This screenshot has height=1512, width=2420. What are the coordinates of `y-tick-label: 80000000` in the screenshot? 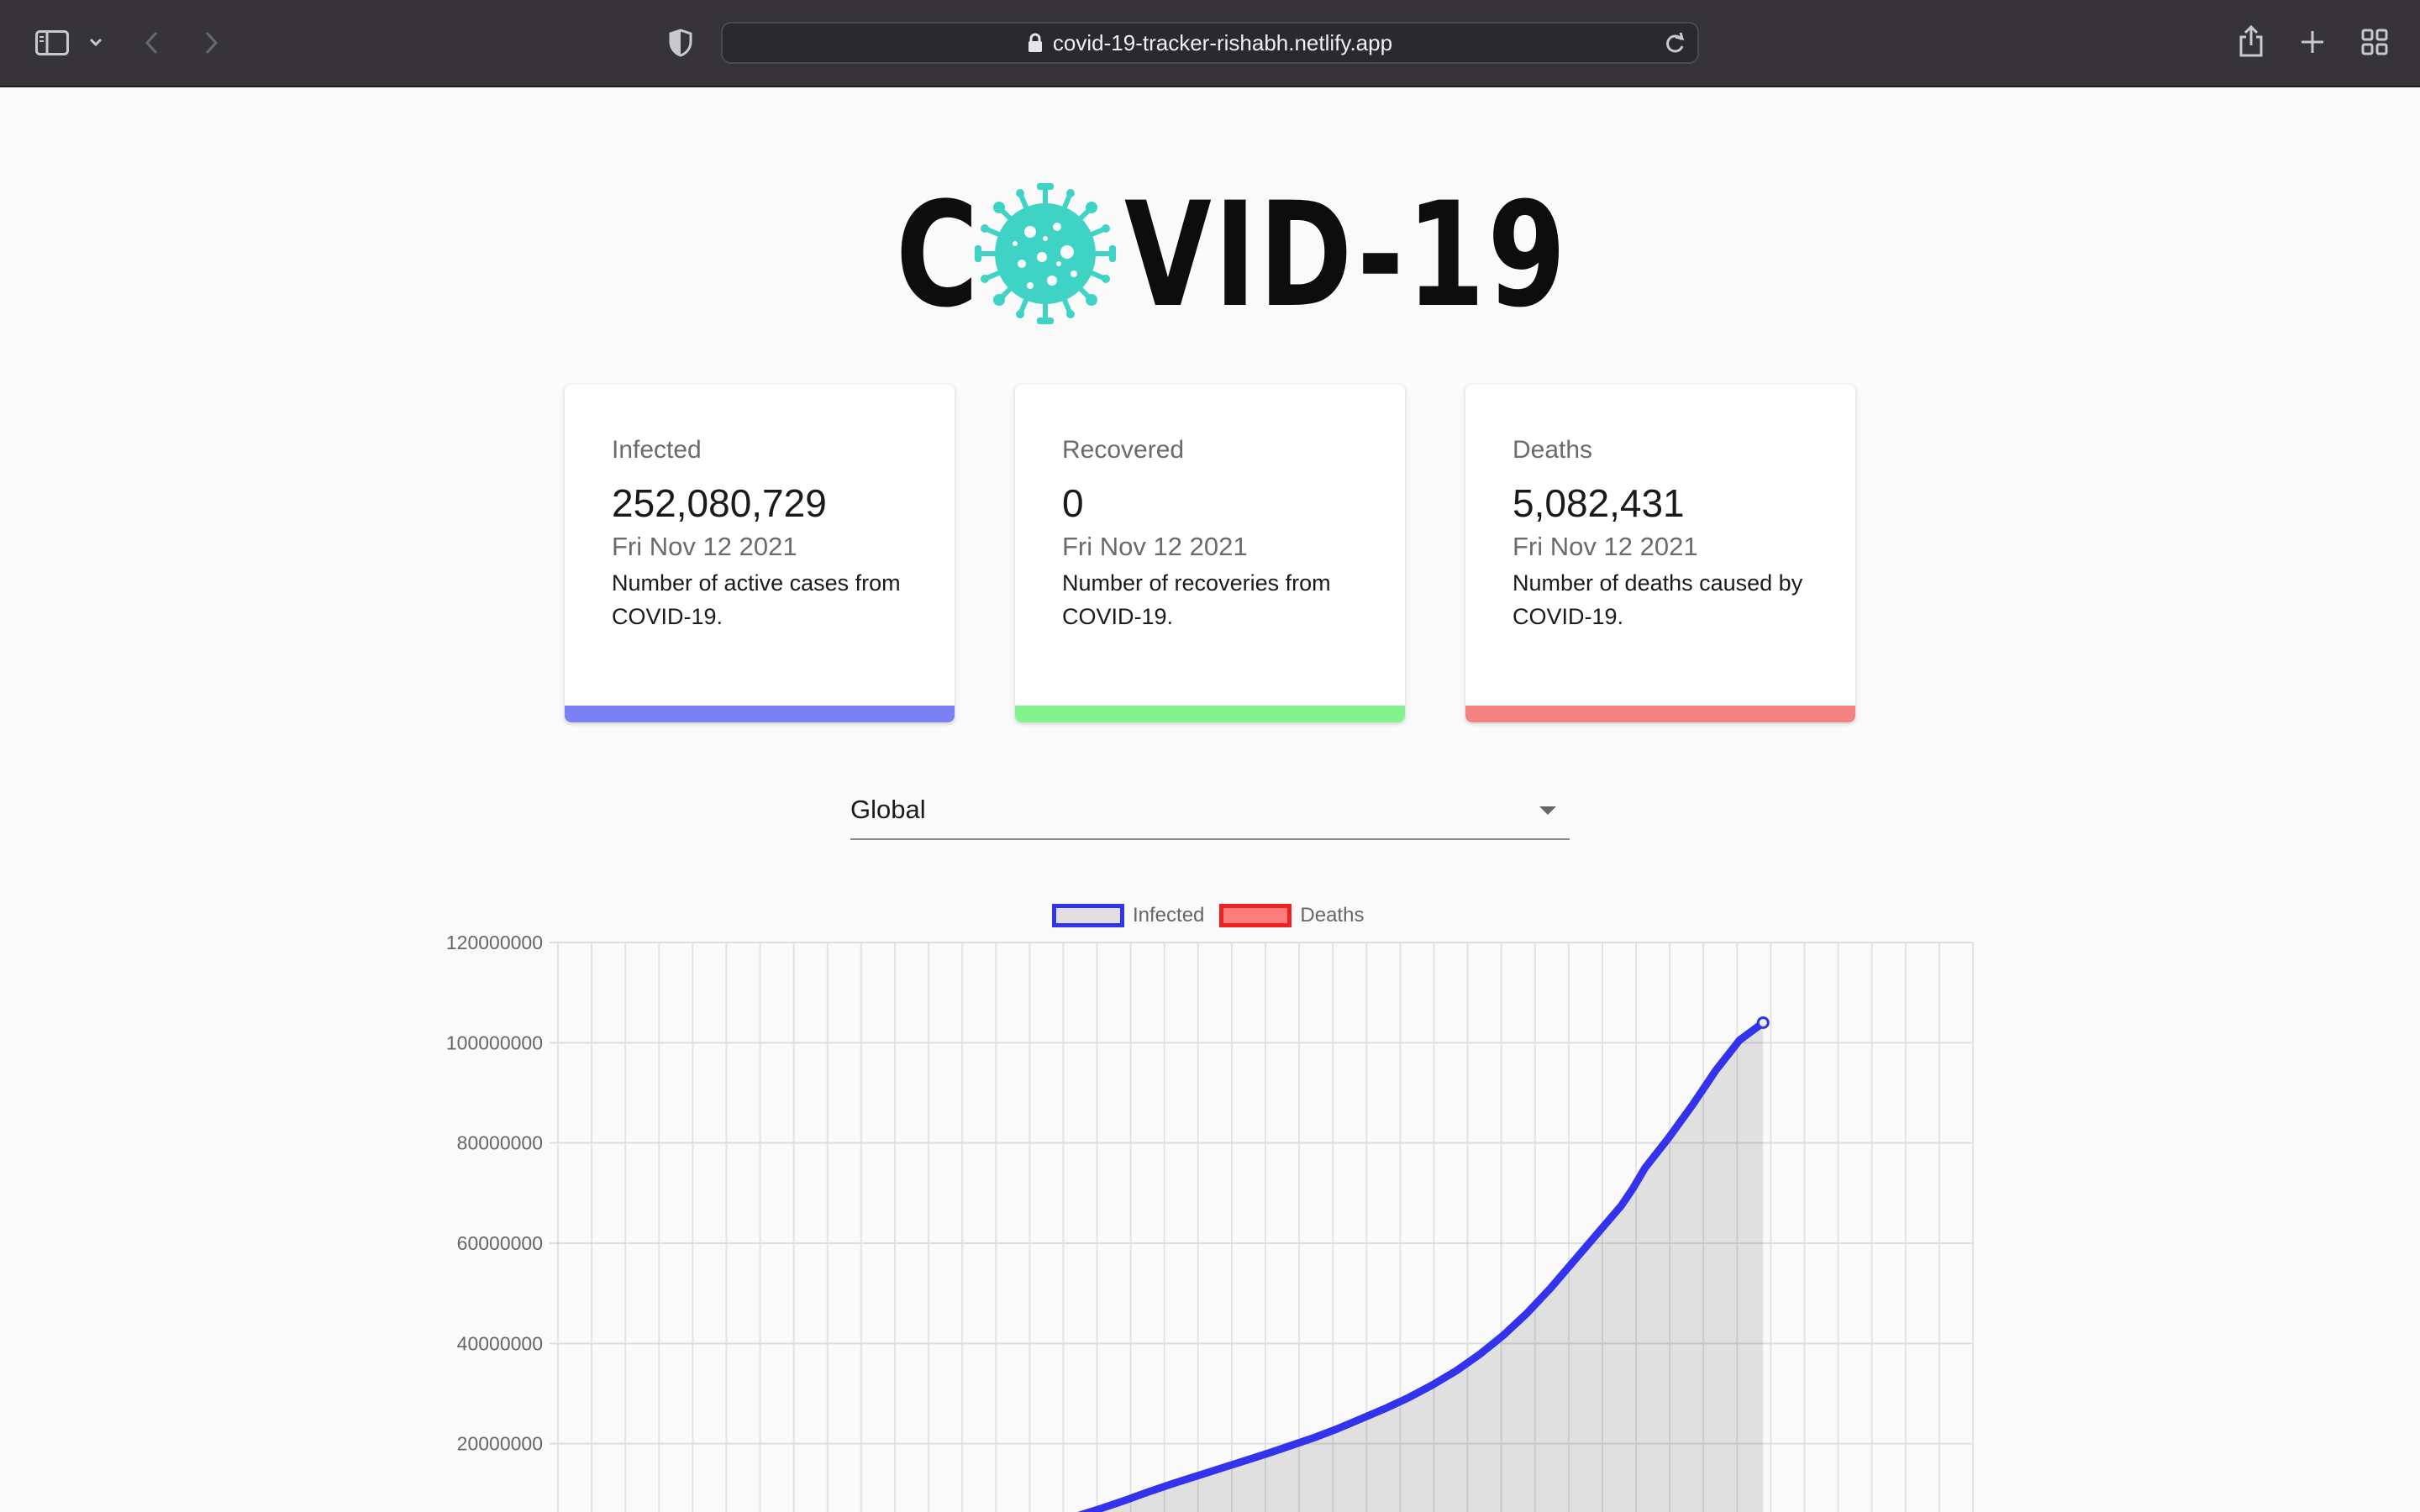 It's located at (500, 1143).